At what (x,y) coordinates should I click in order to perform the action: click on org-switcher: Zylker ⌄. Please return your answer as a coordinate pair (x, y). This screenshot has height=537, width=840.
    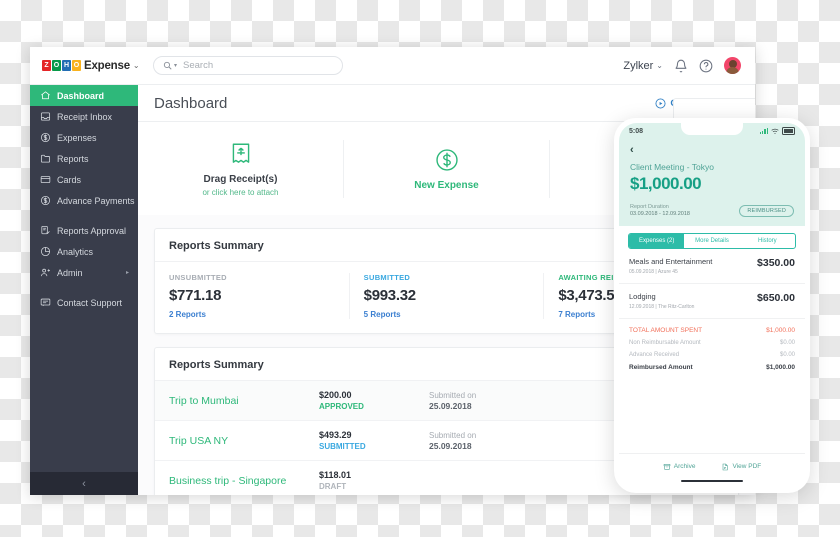
    Looking at the image, I should click on (643, 66).